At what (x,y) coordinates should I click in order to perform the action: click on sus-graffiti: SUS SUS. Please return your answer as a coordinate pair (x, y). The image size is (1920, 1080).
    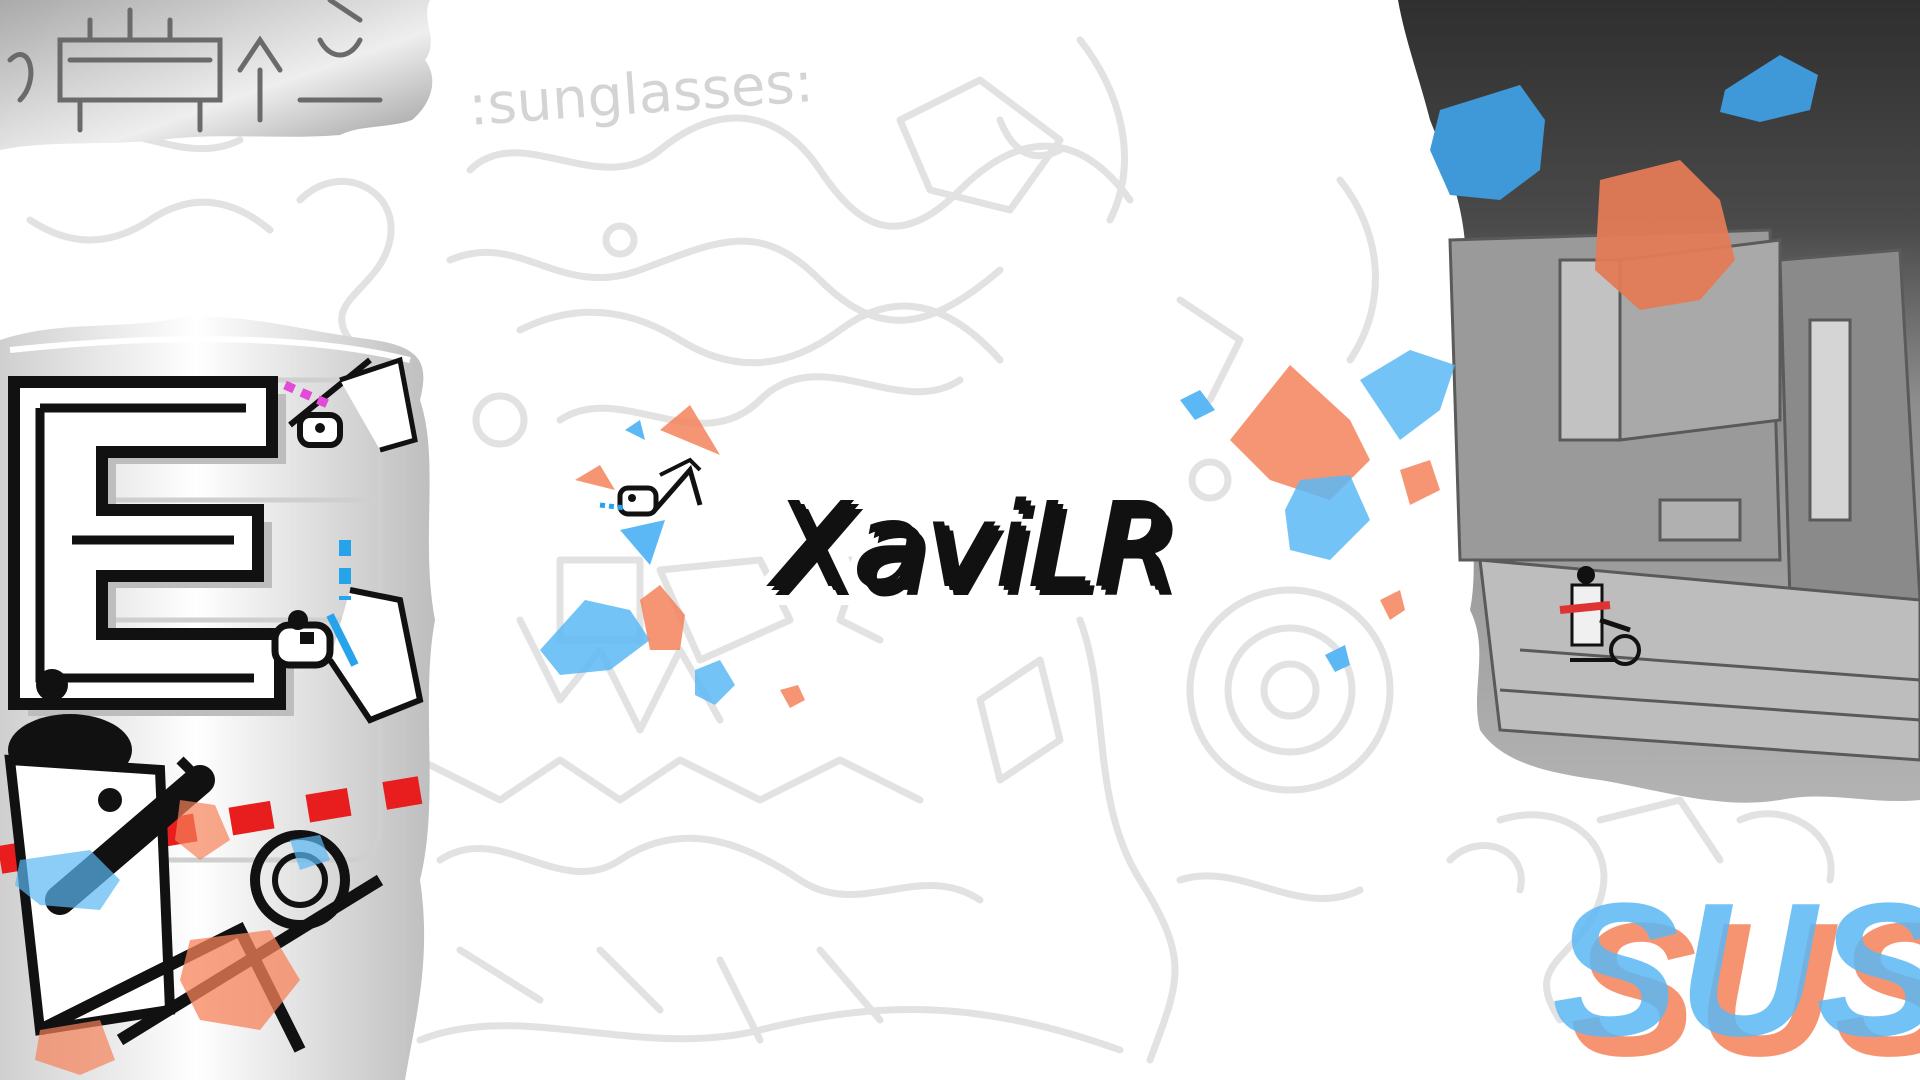
    Looking at the image, I should click on (1736, 972).